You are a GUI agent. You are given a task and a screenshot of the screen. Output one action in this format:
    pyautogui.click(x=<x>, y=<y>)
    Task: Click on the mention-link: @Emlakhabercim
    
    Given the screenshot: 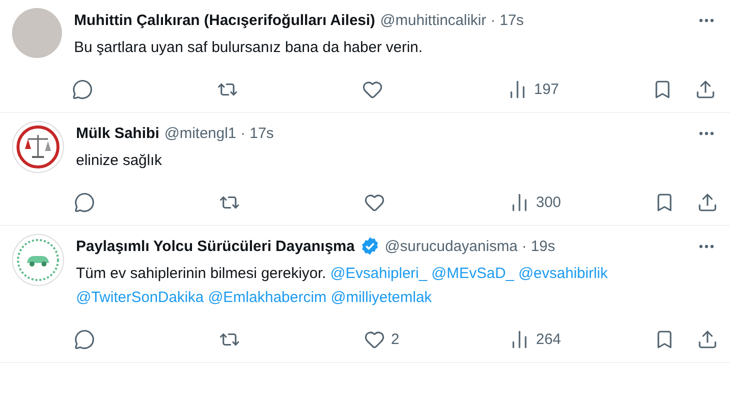 What is the action you would take?
    pyautogui.click(x=267, y=297)
    